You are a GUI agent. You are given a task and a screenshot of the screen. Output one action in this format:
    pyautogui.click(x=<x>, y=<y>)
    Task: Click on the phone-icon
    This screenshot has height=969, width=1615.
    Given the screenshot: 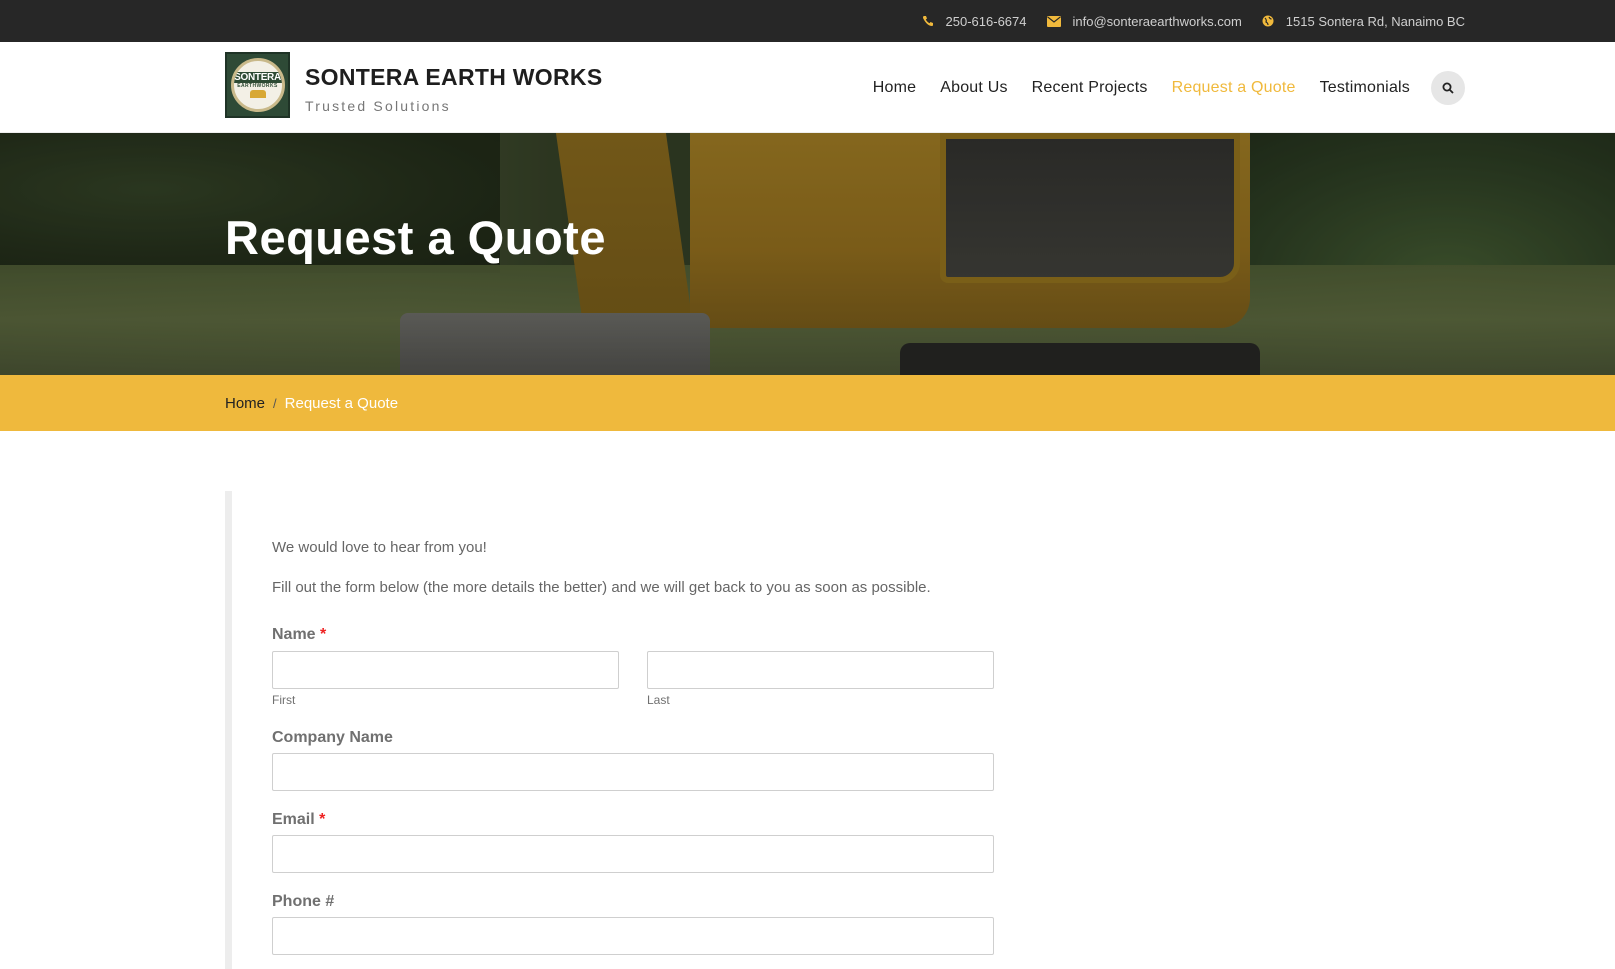 What is the action you would take?
    pyautogui.click(x=927, y=21)
    